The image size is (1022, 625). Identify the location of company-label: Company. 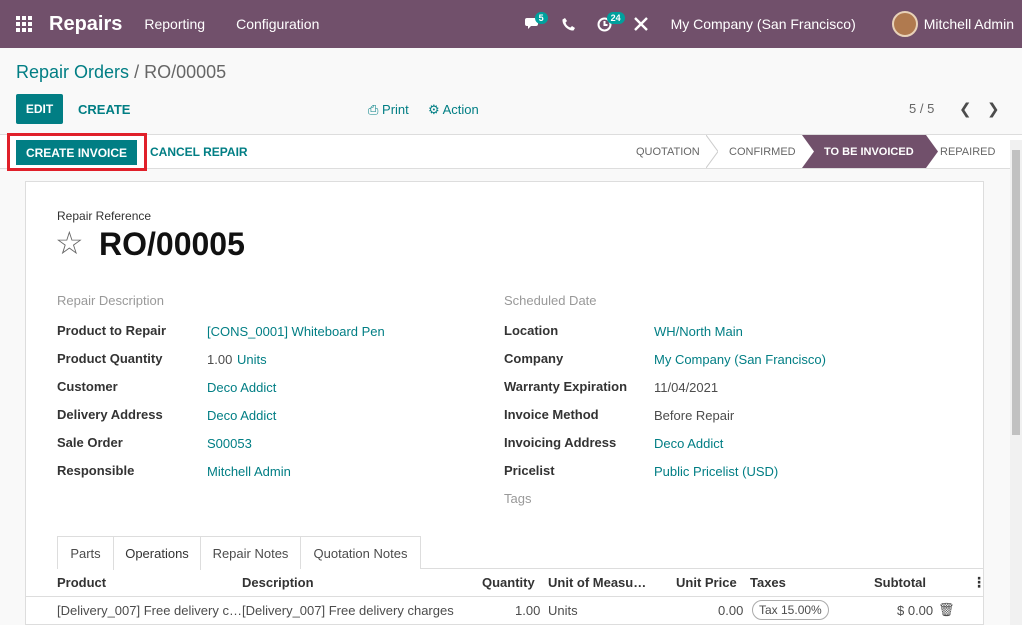
(534, 358).